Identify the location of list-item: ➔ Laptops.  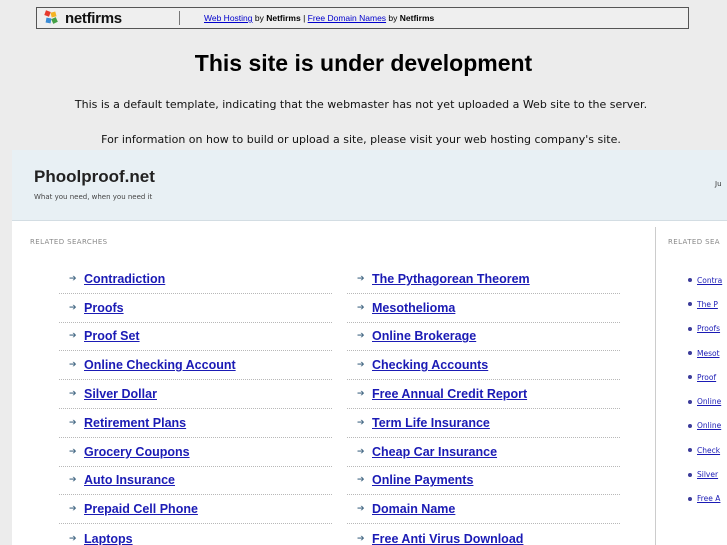
(195, 534).